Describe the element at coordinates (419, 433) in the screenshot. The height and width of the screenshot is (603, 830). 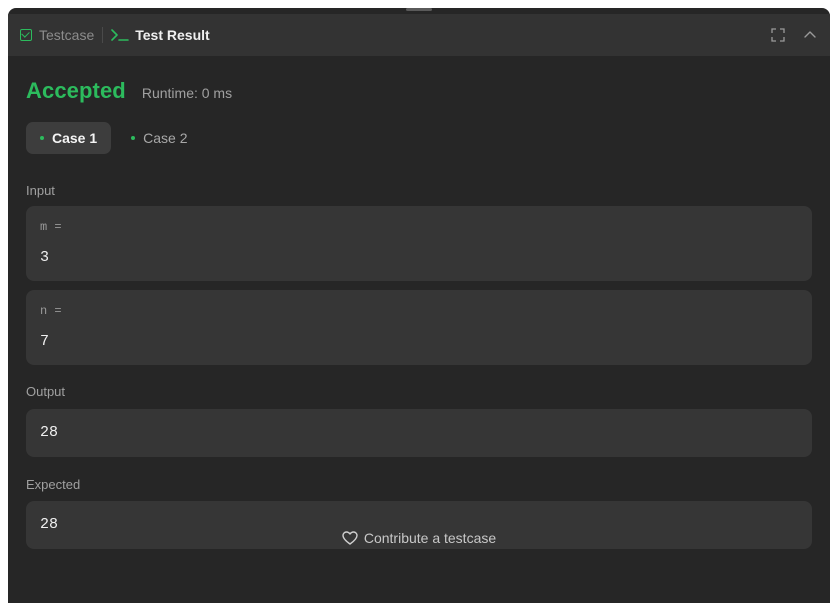
I see `output-field: 28` at that location.